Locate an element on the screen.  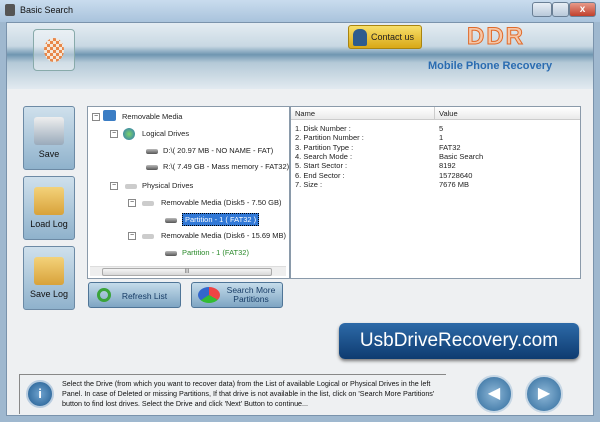
row-name: 4. Search Mode : is located at coordinates (324, 156).